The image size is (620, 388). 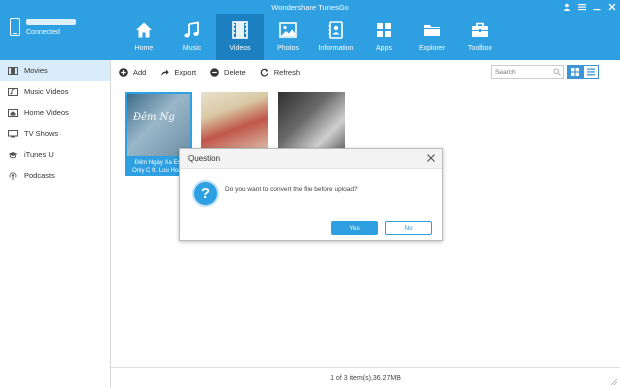 I want to click on device-panel: Connected, so click(x=43, y=27).